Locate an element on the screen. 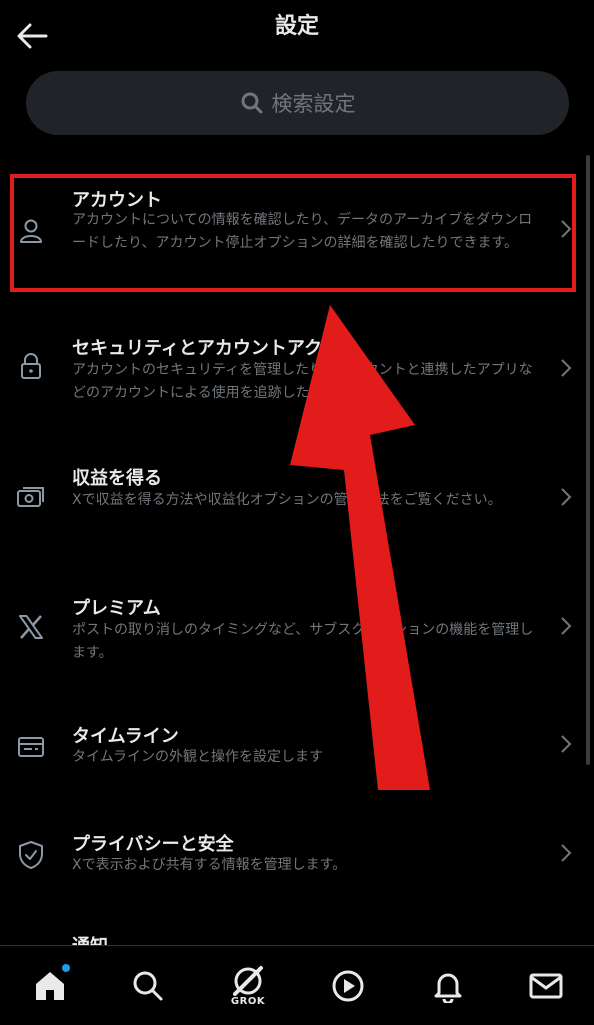  settings-item-title: タイムライン is located at coordinates (125, 736).